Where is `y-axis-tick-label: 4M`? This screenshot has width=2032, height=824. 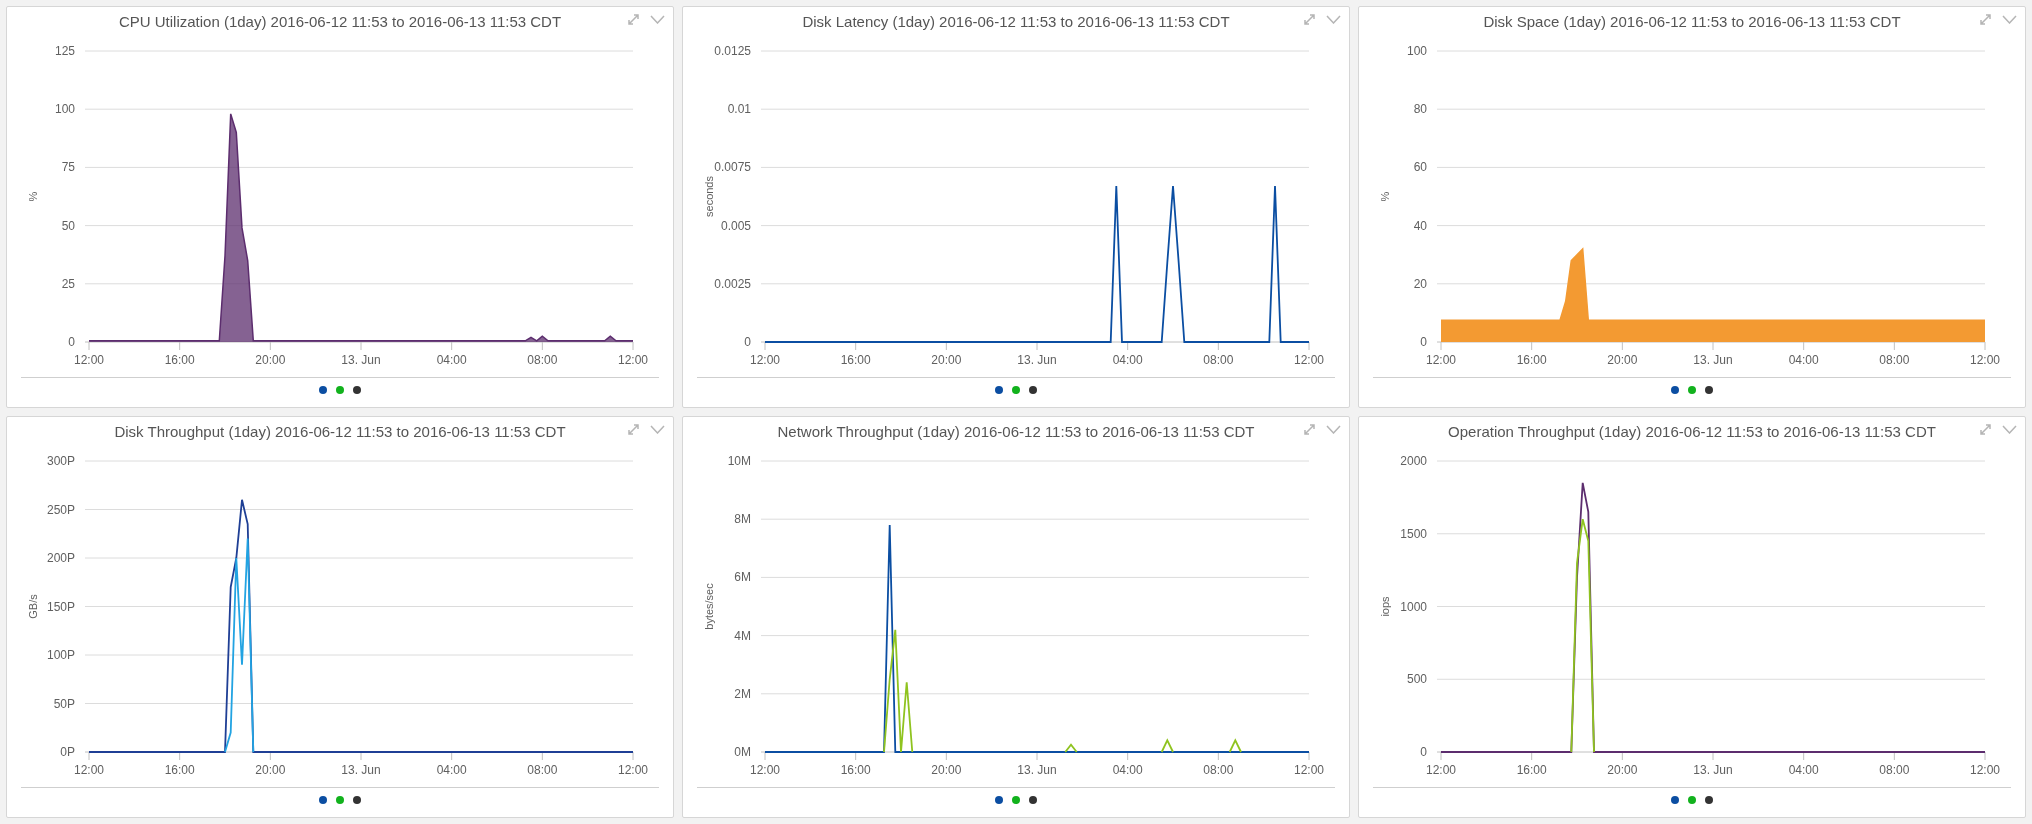 y-axis-tick-label: 4M is located at coordinates (742, 635).